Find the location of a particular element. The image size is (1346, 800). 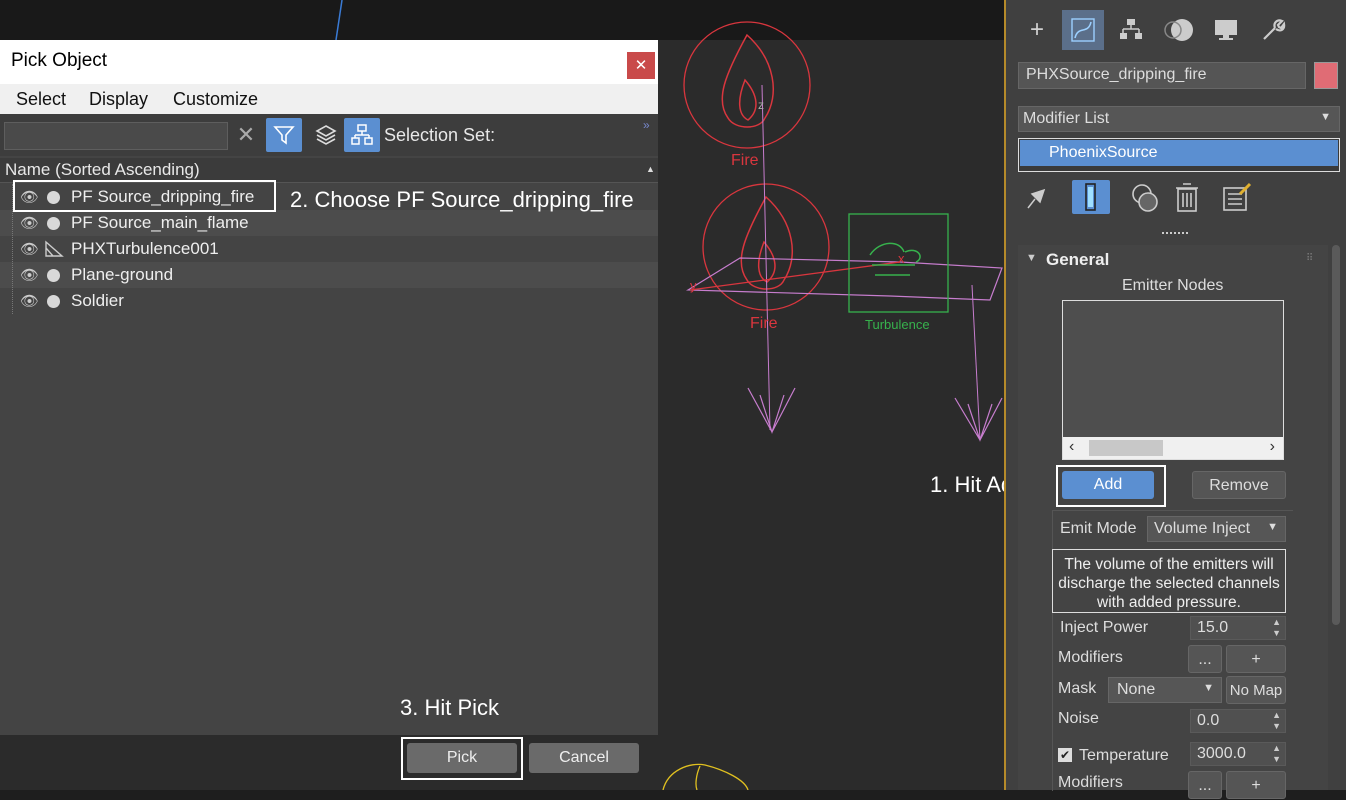

menu-customize: Customize is located at coordinates (215, 99).